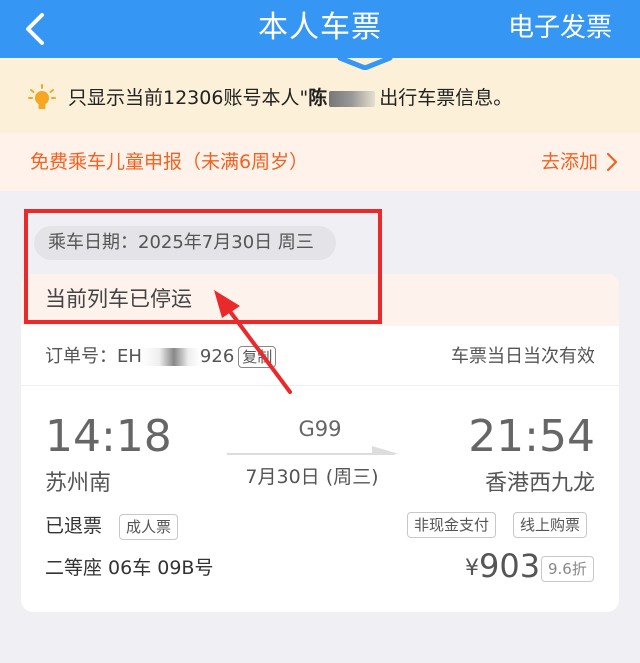  What do you see at coordinates (217, 356) in the screenshot?
I see `order-number-suffix: 926` at bounding box center [217, 356].